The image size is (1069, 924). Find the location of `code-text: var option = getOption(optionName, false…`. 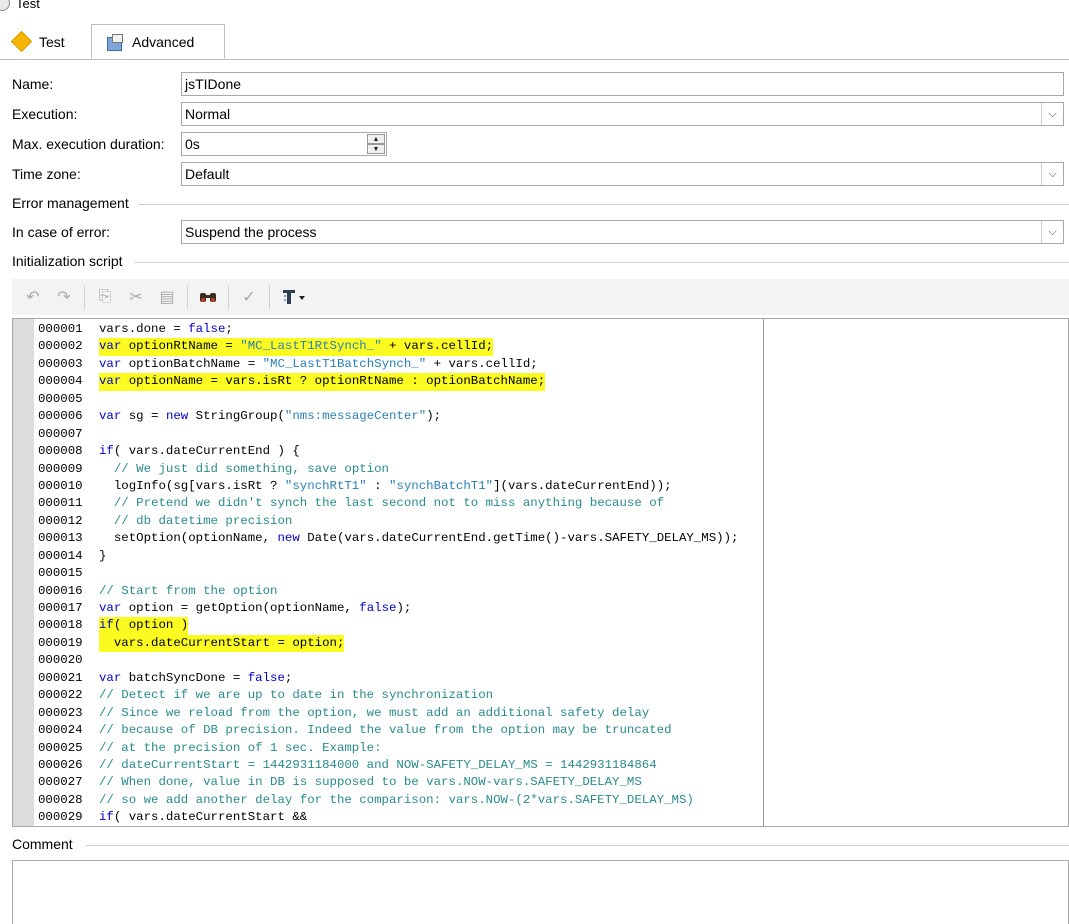

code-text: var option = getOption(optionName, false… is located at coordinates (255, 608).